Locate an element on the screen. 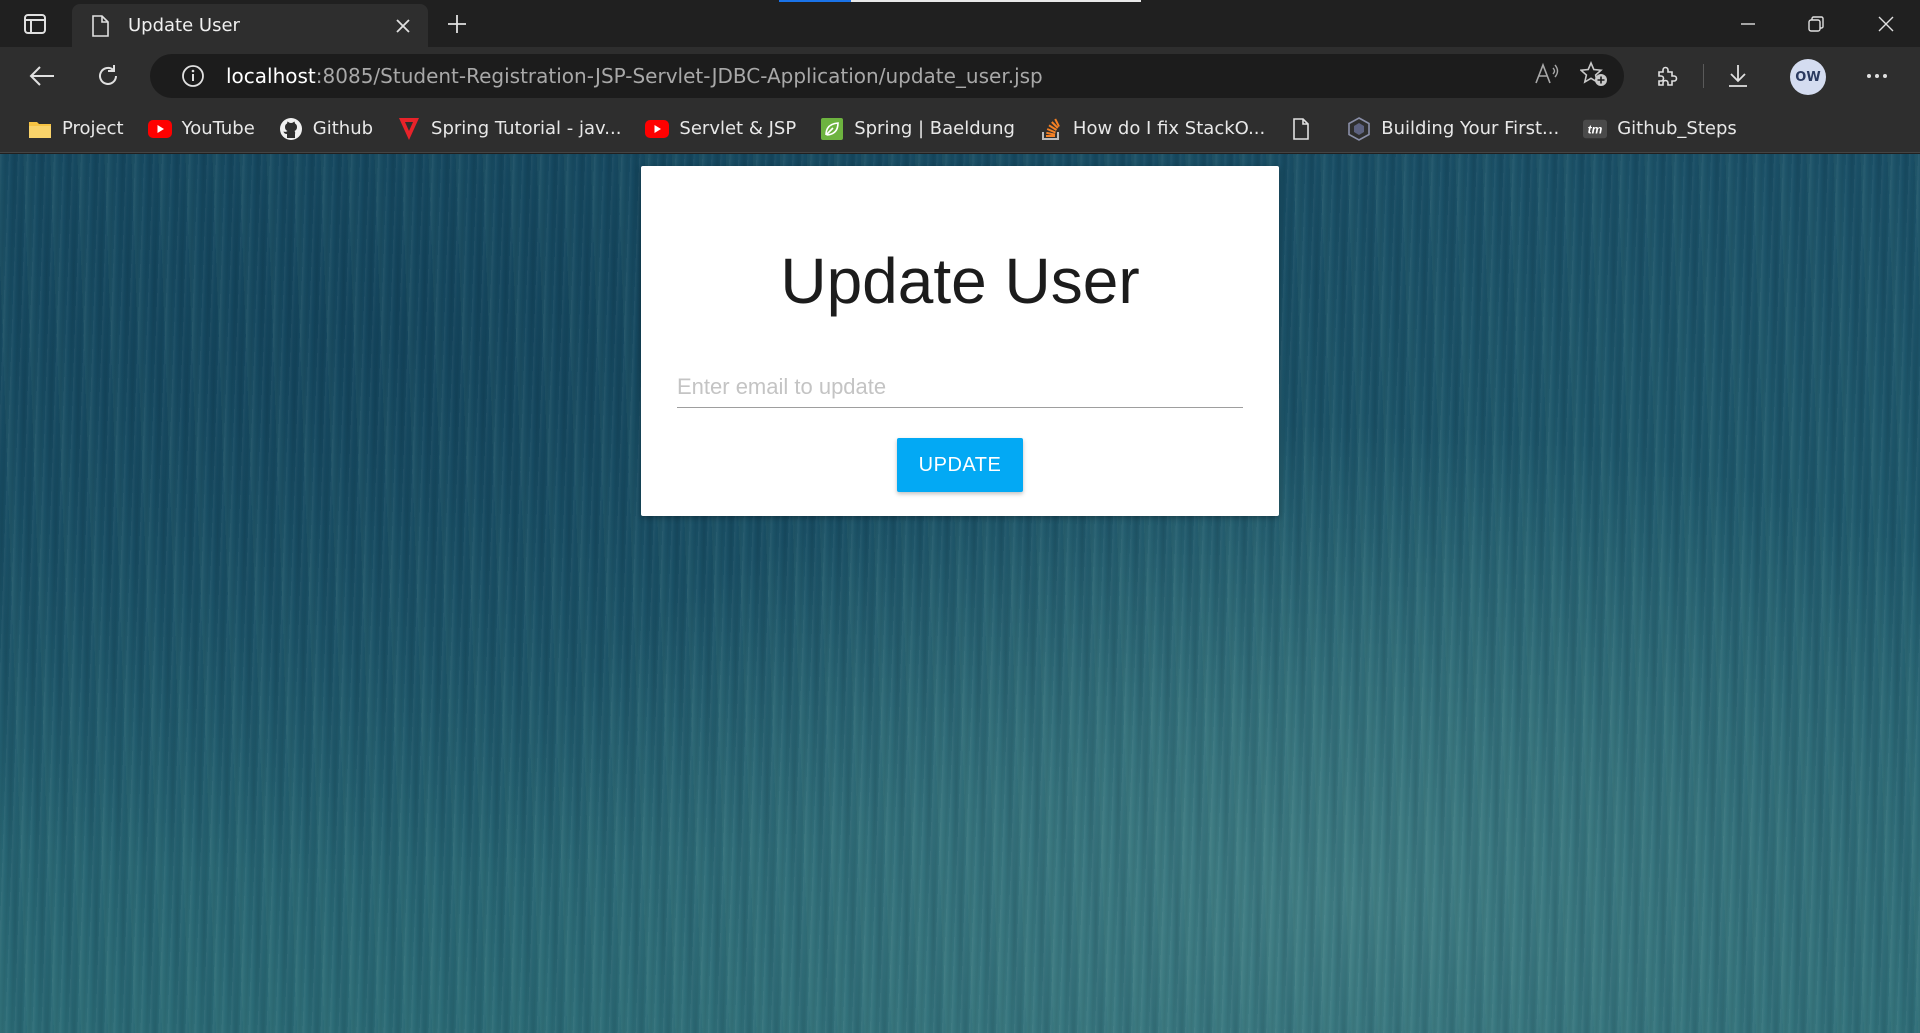 Image resolution: width=1920 pixels, height=1033 pixels. bookmark-github-steps: tm Github_Steps is located at coordinates (1660, 129).